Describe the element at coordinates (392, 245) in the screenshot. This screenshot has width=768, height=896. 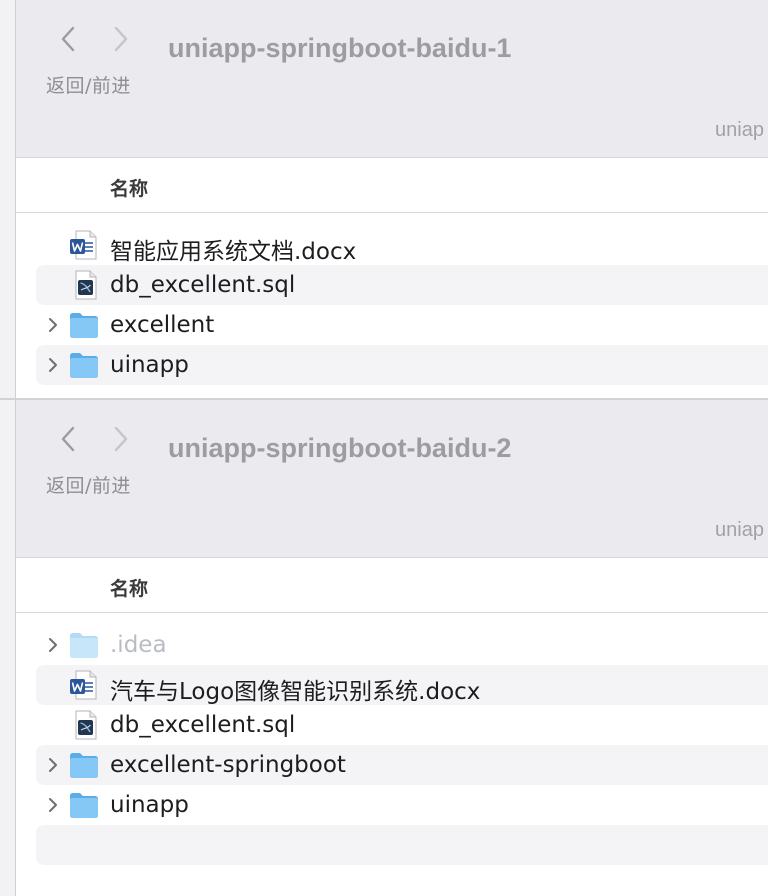
I see `file-row: 智能应用系统文档.docx` at that location.